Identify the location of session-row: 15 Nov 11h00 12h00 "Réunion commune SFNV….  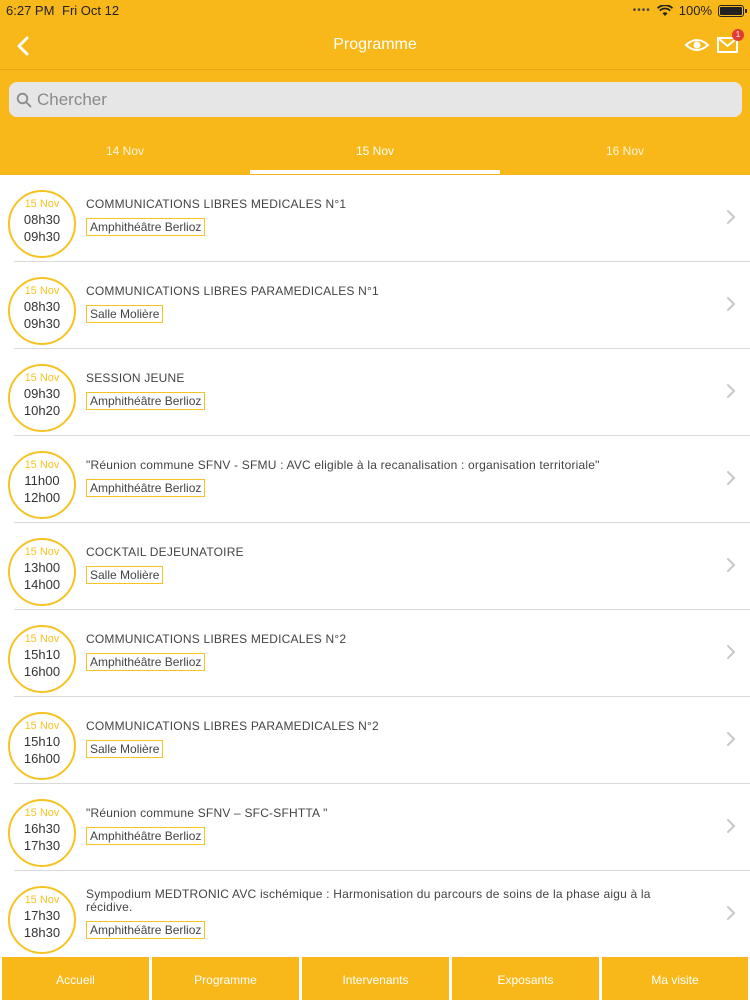
(375, 479).